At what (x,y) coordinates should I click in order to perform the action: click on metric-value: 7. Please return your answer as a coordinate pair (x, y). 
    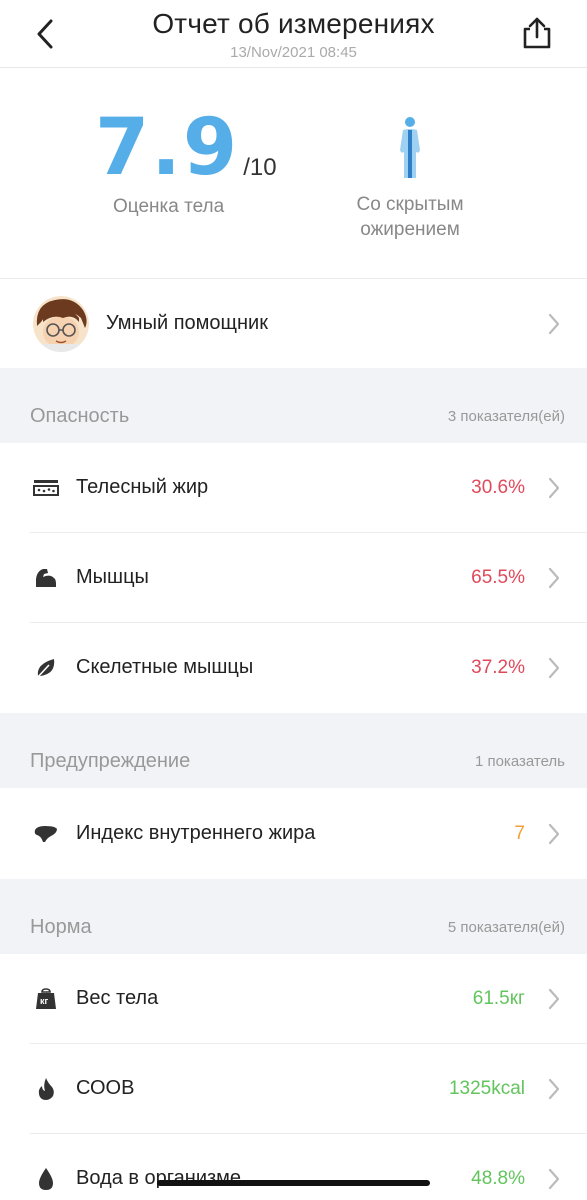
    Looking at the image, I should click on (519, 833).